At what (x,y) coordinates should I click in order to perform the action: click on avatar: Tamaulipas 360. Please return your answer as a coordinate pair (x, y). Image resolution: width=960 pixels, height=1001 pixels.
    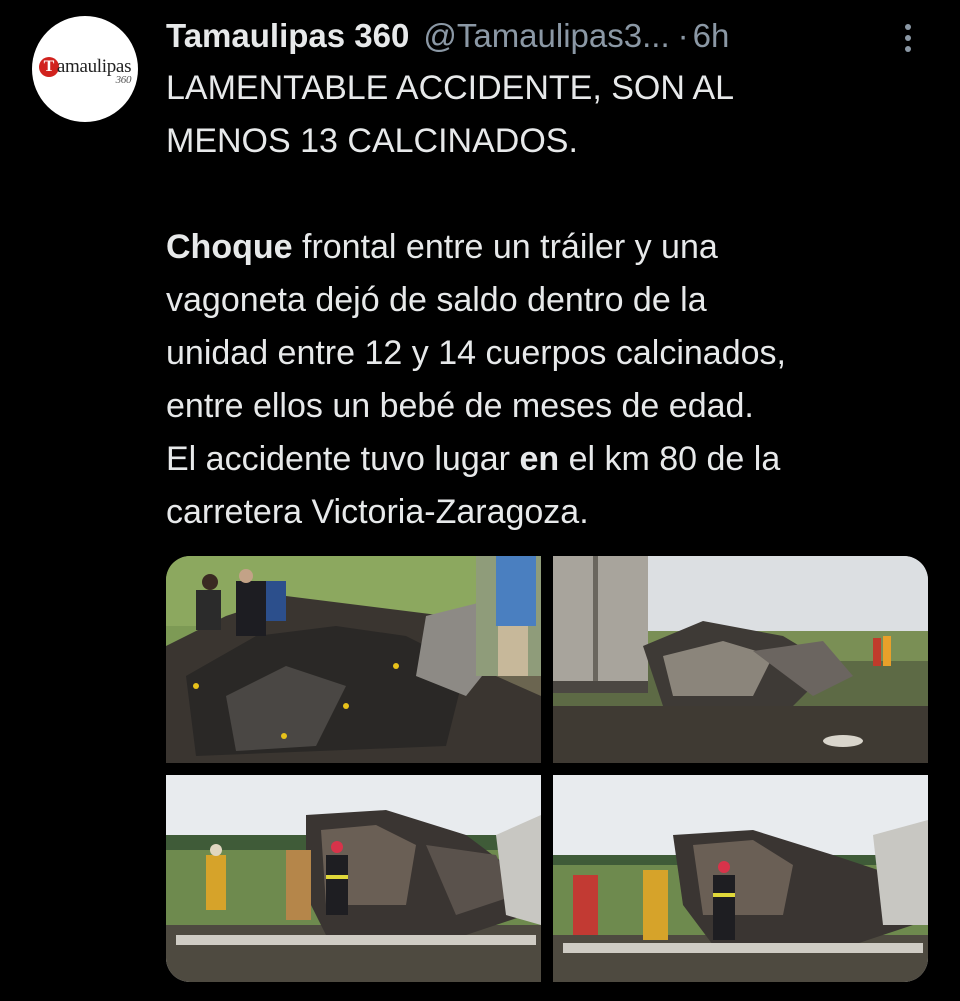
    Looking at the image, I should click on (85, 69).